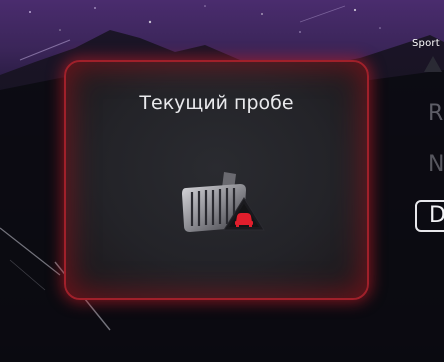 The image size is (444, 362). I want to click on brake-pedal-warning-icon, so click(223, 202).